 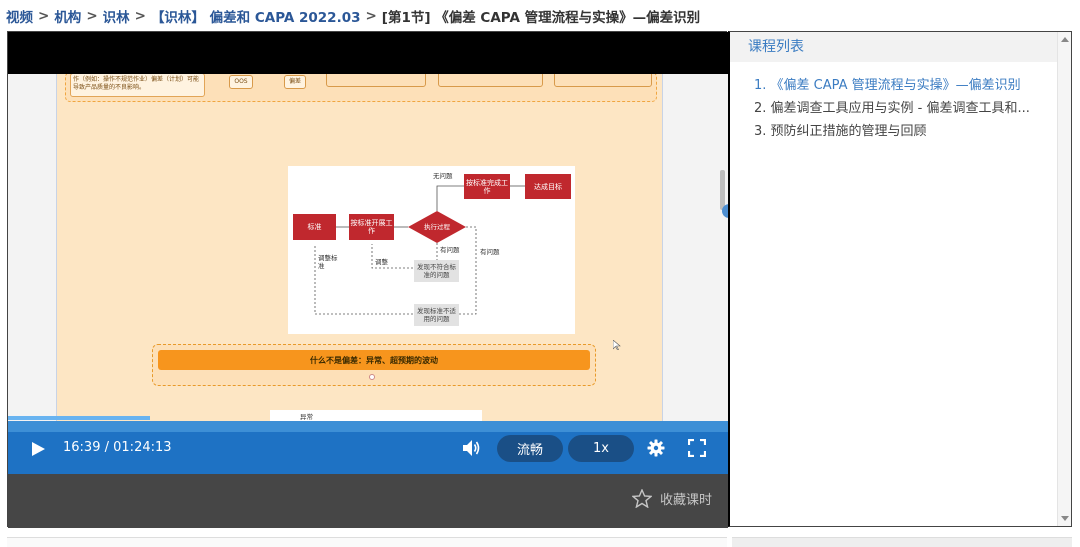 I want to click on slide-dot, so click(x=372, y=377).